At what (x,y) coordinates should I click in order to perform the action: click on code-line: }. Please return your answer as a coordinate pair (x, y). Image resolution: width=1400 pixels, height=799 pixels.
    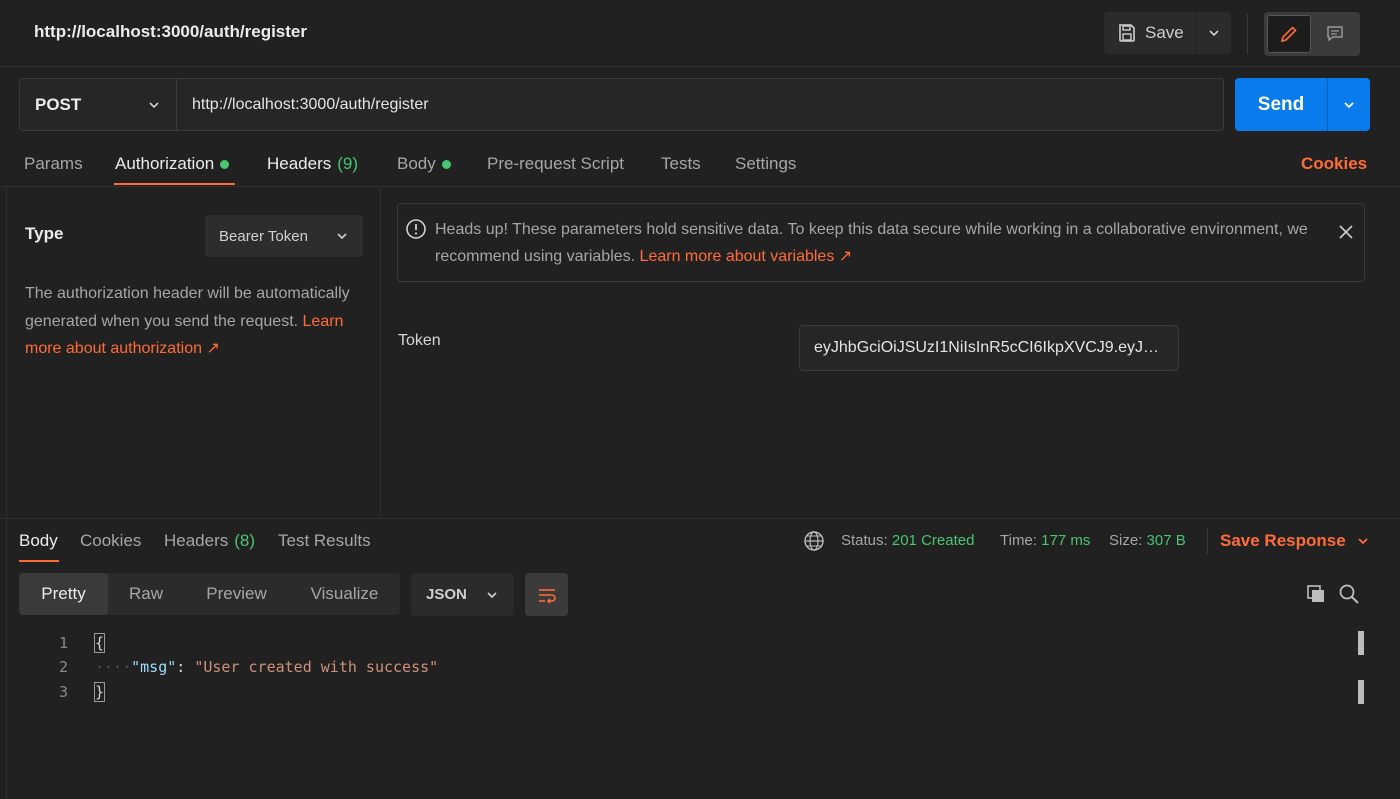
    Looking at the image, I should click on (99, 692).